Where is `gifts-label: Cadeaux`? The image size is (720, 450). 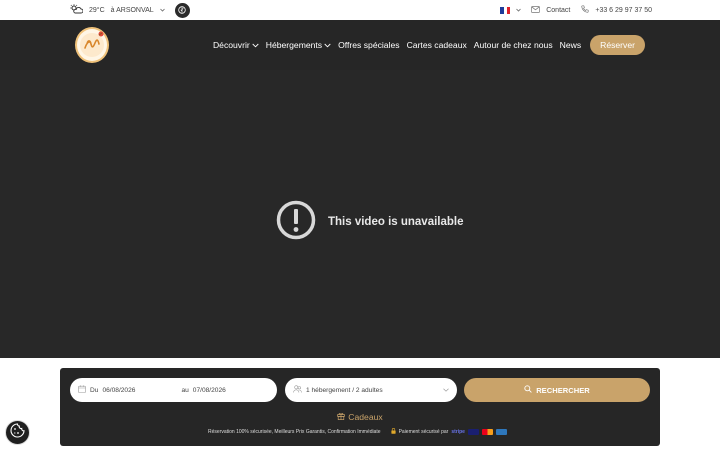
gifts-label: Cadeaux is located at coordinates (365, 417).